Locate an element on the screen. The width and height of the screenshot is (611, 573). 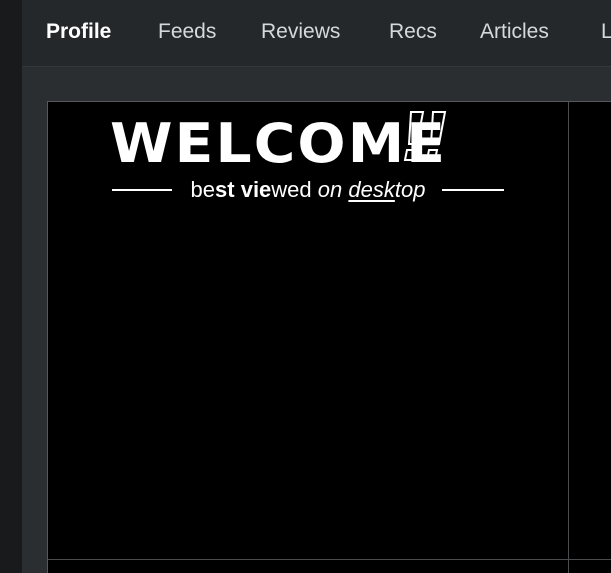
tagline-rule-left is located at coordinates (142, 190).